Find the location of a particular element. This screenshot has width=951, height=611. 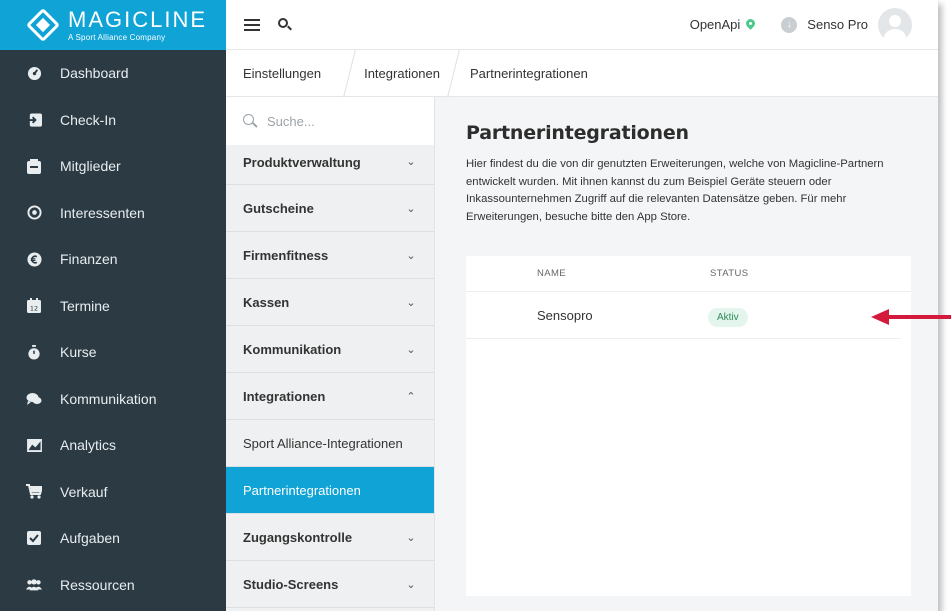

download-icon: ↓ is located at coordinates (789, 24).